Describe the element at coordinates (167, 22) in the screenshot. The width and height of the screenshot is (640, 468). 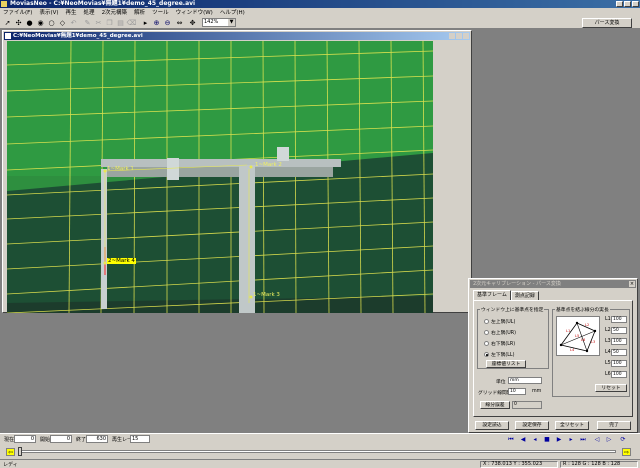
I see `zoom-out-icon: ⊖` at that location.